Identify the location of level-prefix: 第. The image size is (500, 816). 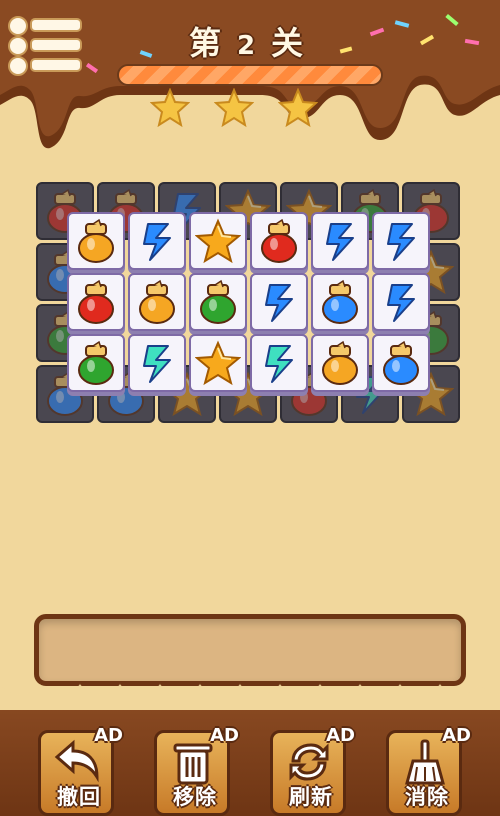
(208, 43).